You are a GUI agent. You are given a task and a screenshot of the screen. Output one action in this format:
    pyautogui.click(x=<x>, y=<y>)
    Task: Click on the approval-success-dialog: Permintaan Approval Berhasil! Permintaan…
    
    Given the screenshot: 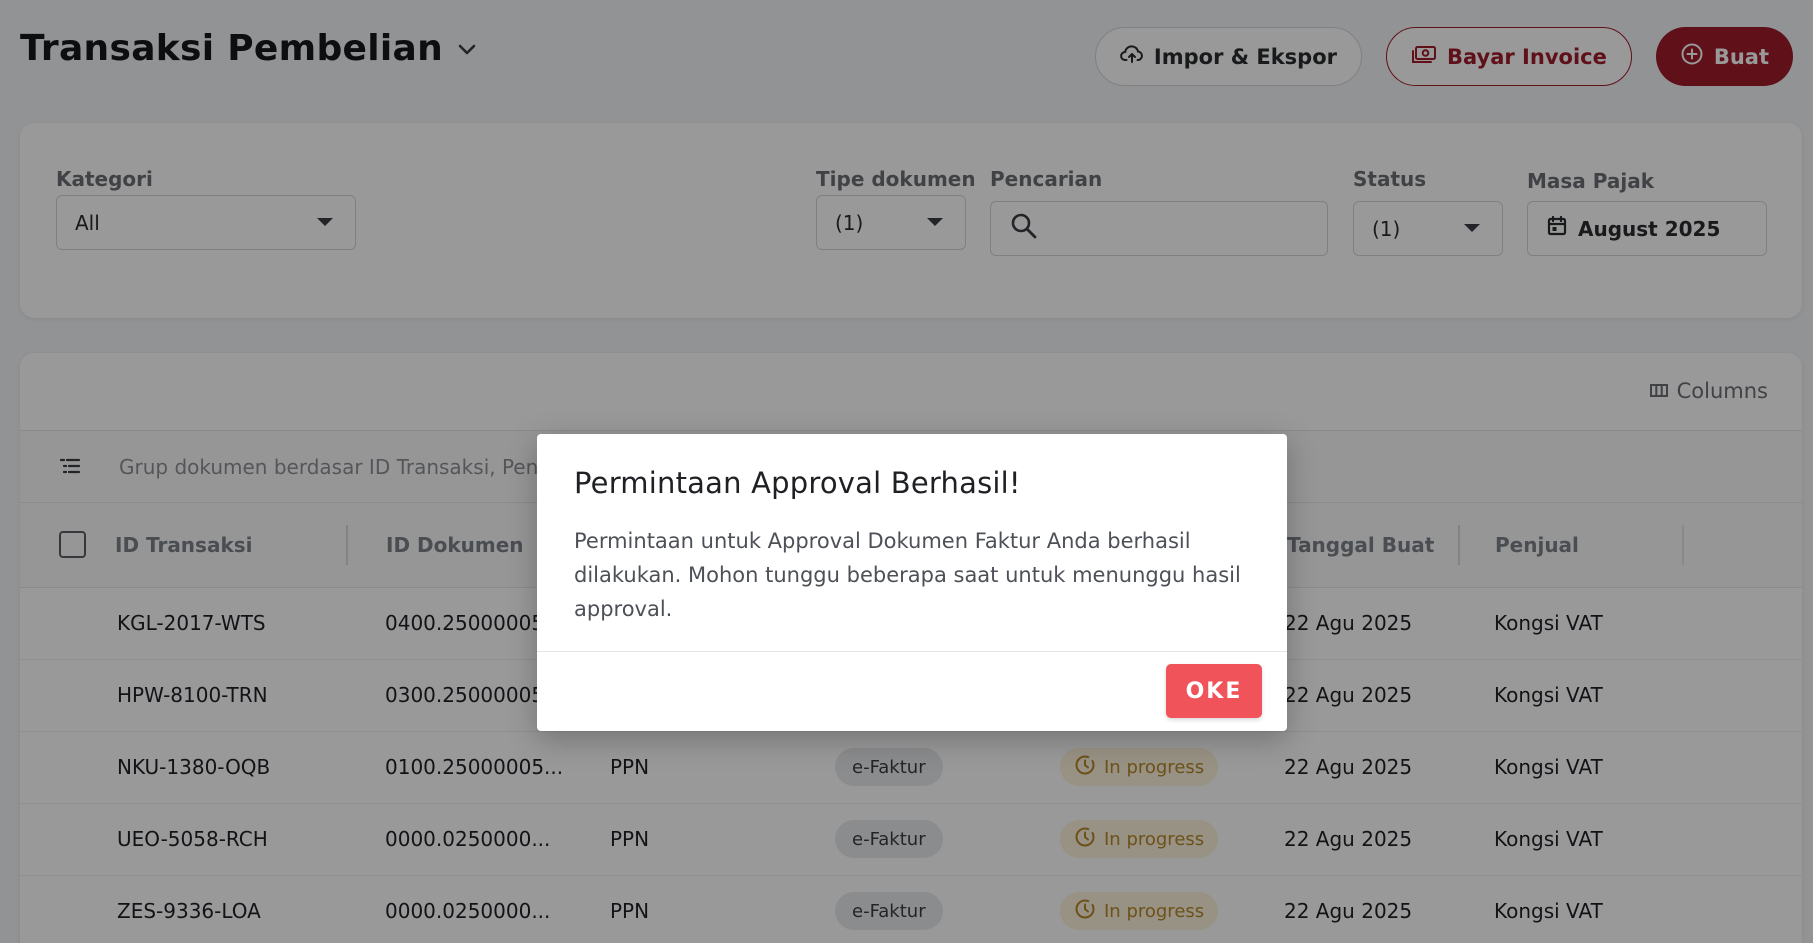 What is the action you would take?
    pyautogui.click(x=912, y=582)
    